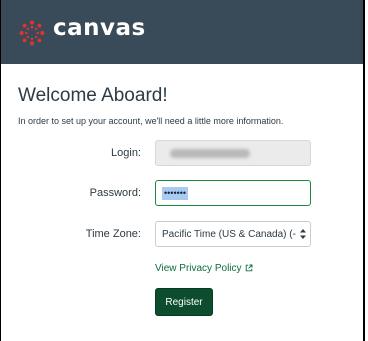  I want to click on password-value: •••••••, so click(175, 193).